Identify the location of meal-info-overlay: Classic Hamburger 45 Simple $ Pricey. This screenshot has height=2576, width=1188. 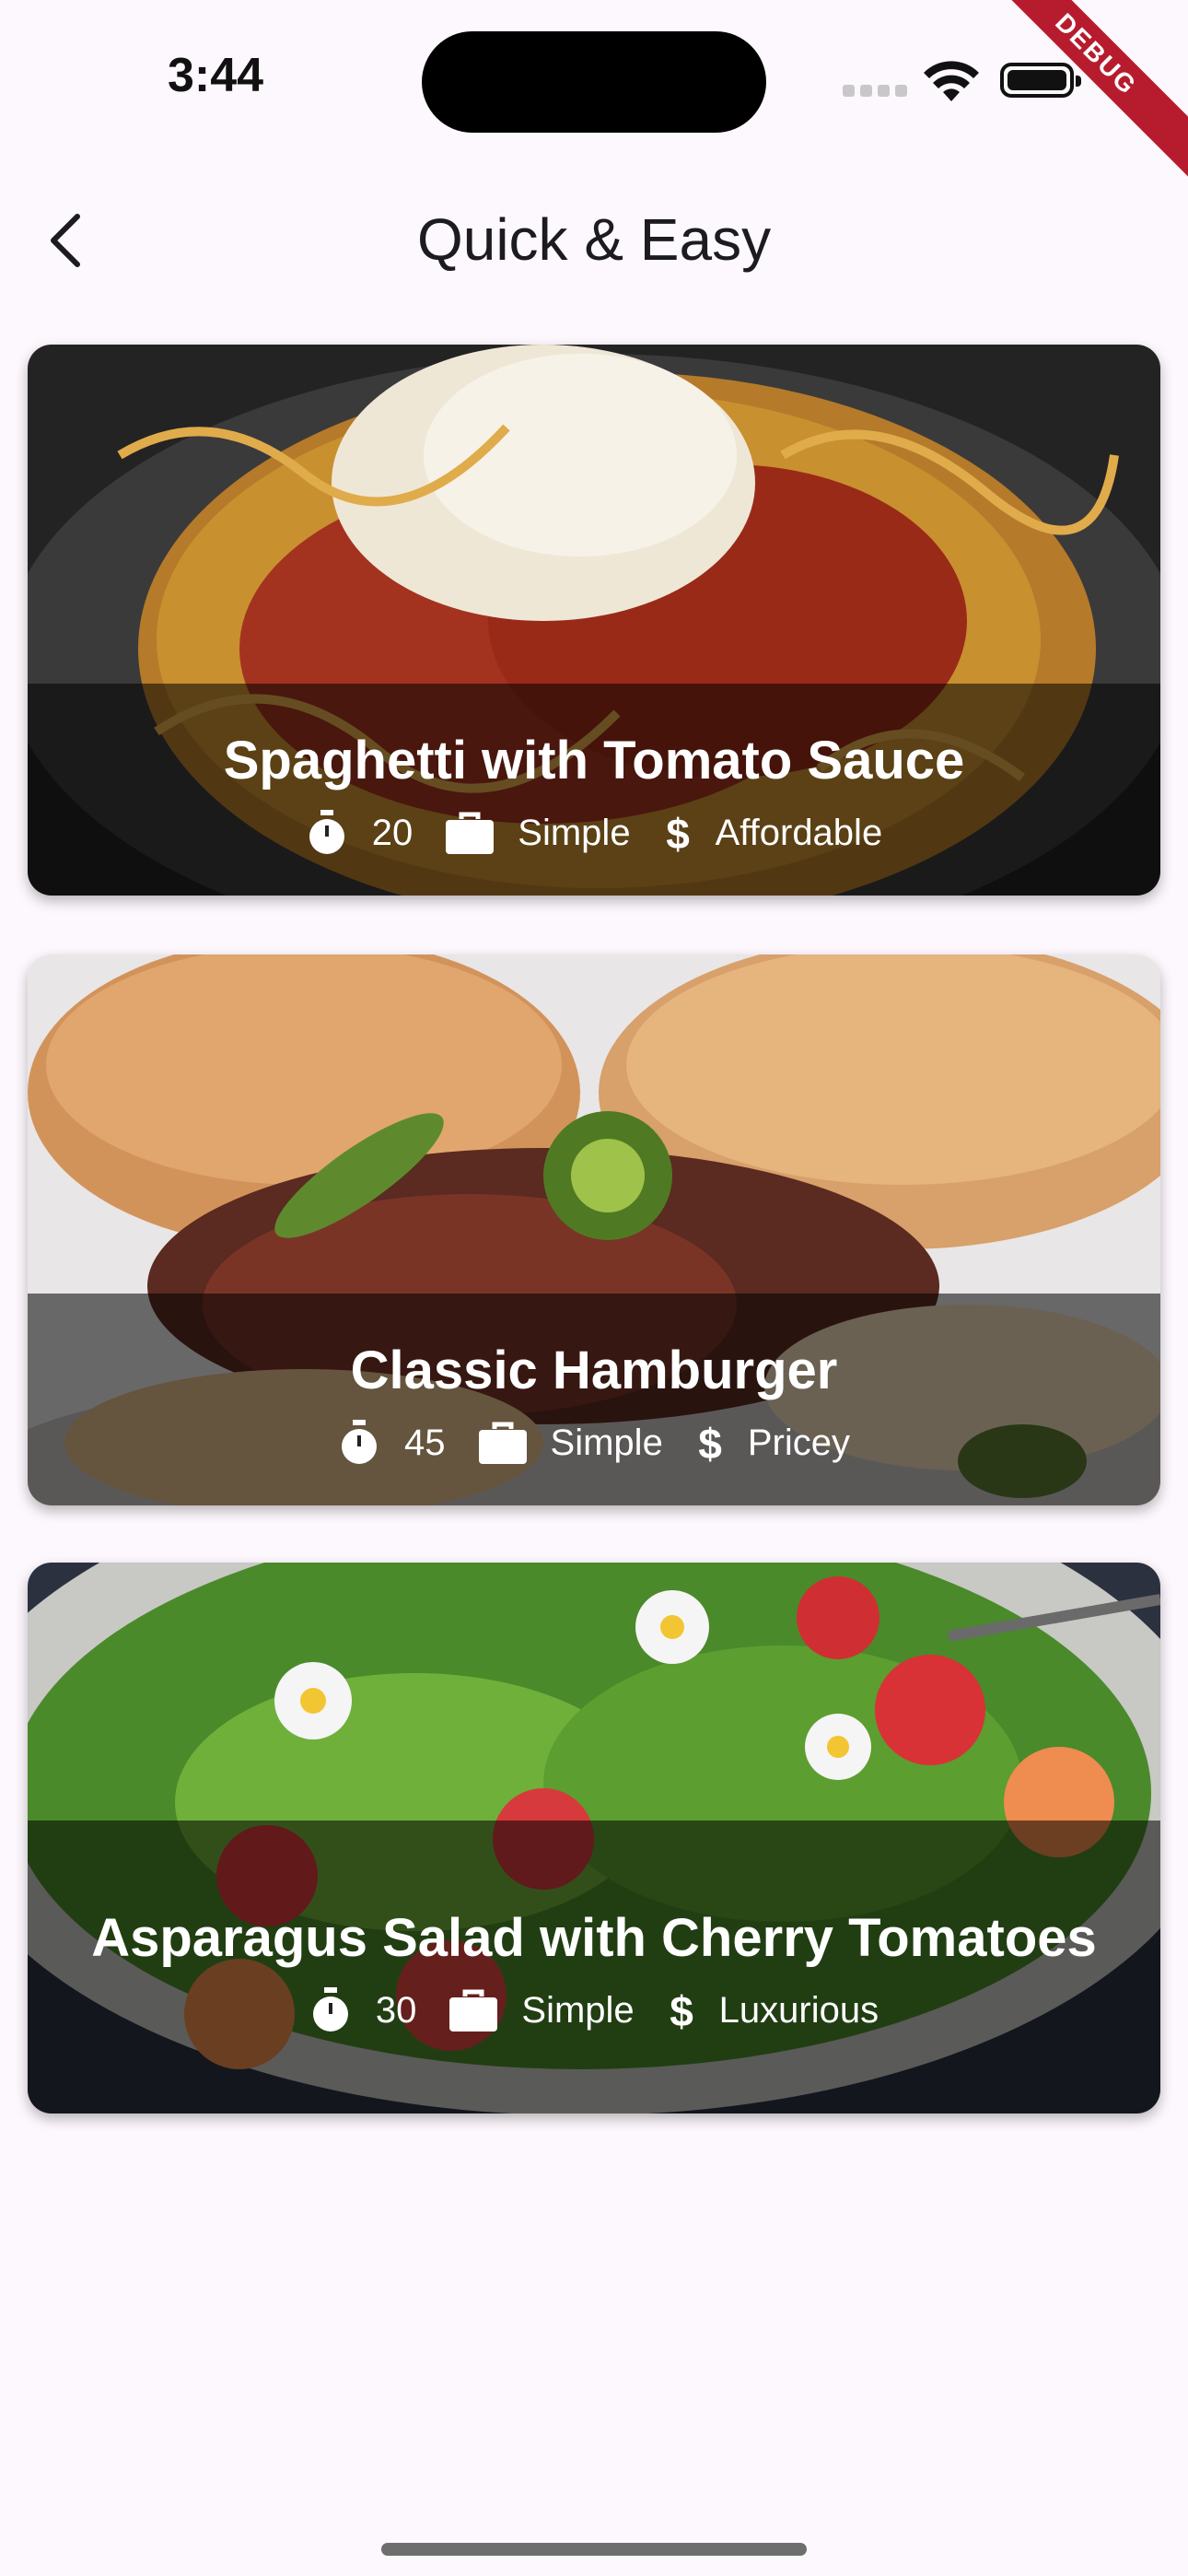
(594, 1399).